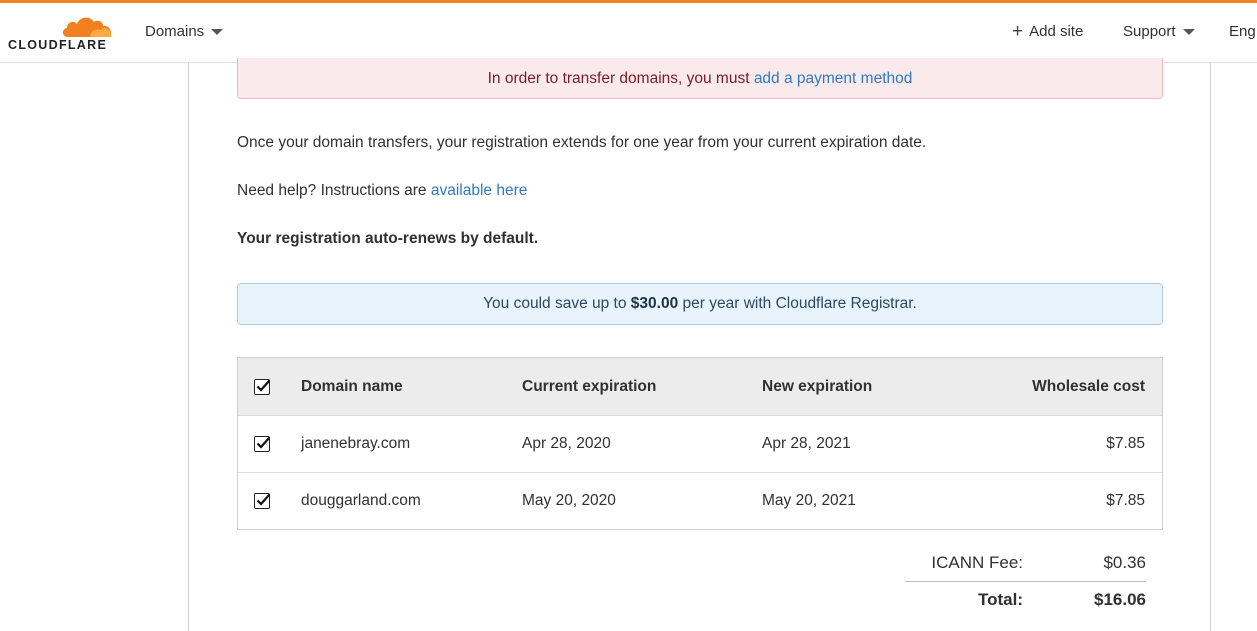  I want to click on content-border-left, so click(188, 347).